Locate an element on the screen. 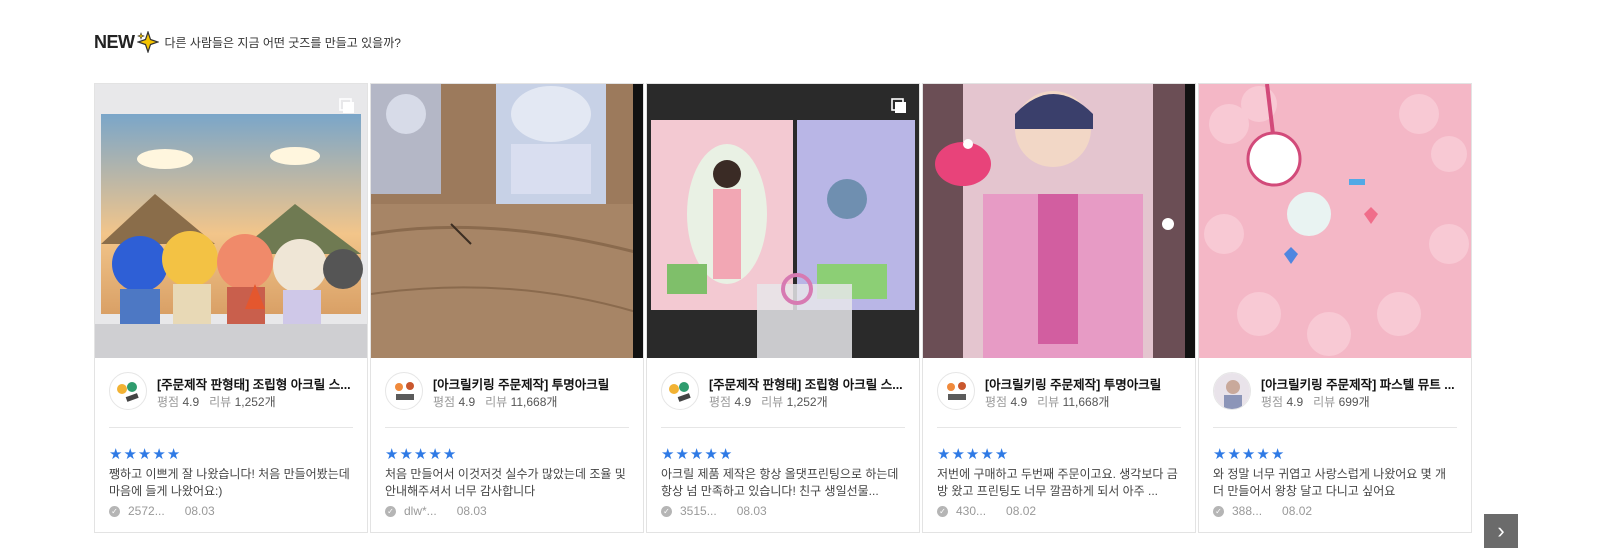 The height and width of the screenshot is (548, 1622). carousel-next-button: › is located at coordinates (1501, 531).